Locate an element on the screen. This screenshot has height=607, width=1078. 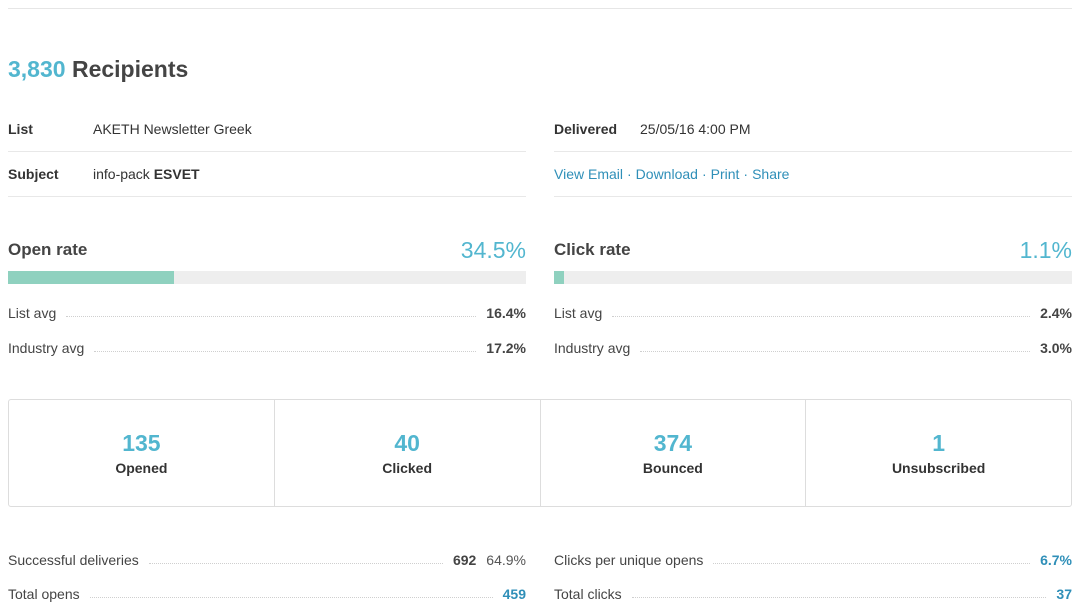
successful-deliveries-pct: 64.9% is located at coordinates (506, 560).